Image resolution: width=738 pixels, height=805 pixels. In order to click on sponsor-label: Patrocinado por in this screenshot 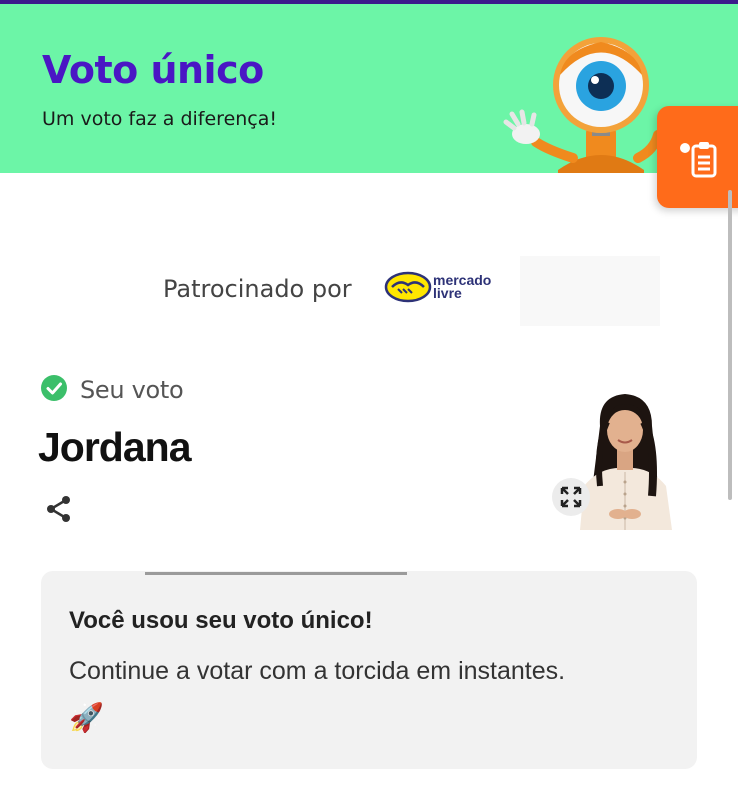, I will do `click(257, 289)`.